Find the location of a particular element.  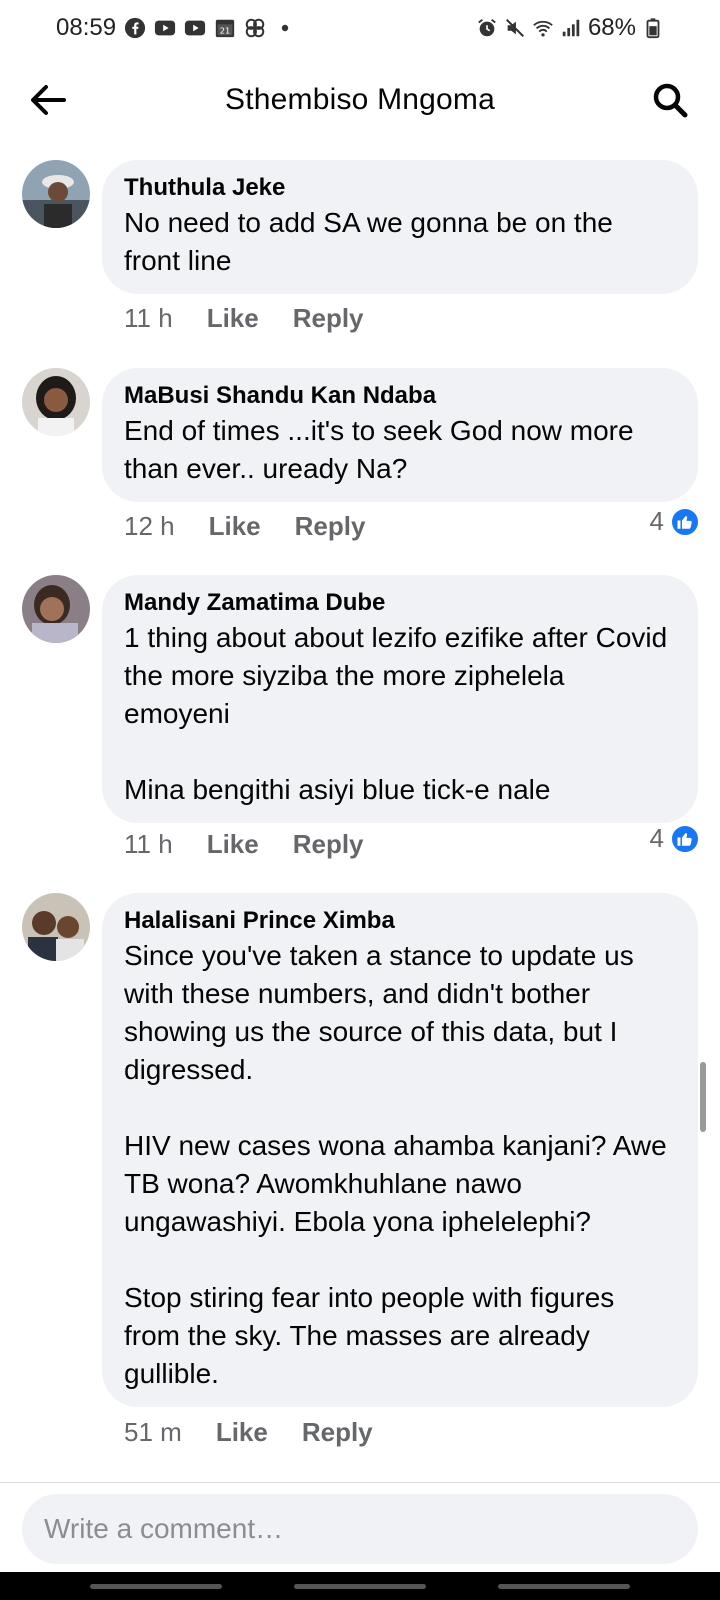

comment-author: Mandy Zamatima Dube is located at coordinates (400, 603).